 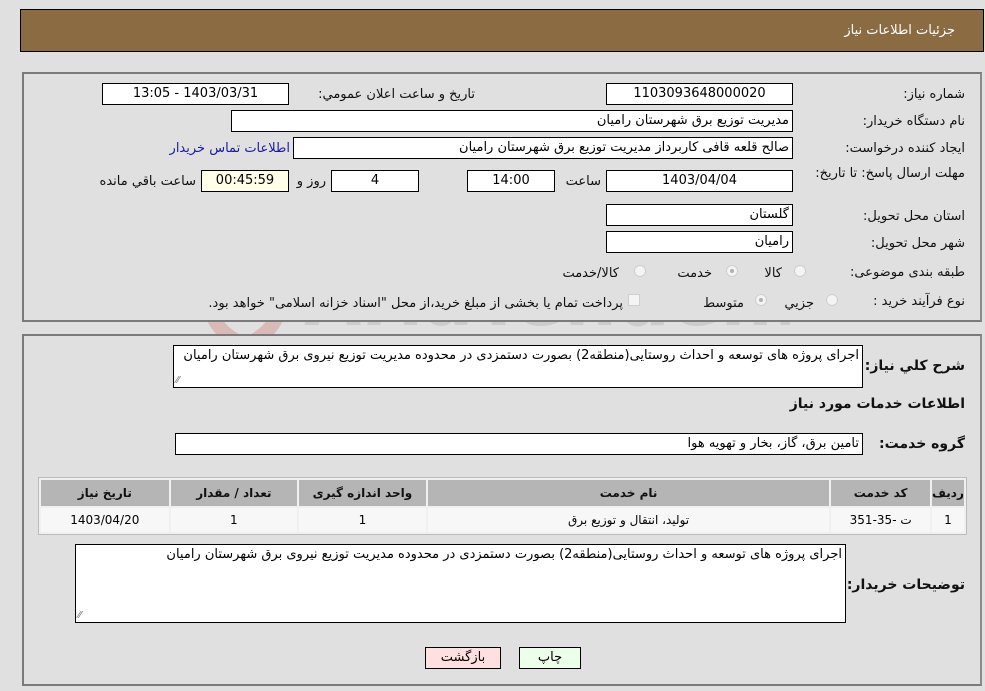 I want to click on remaining-time-label: ساعت باقي مانده, so click(x=147, y=181).